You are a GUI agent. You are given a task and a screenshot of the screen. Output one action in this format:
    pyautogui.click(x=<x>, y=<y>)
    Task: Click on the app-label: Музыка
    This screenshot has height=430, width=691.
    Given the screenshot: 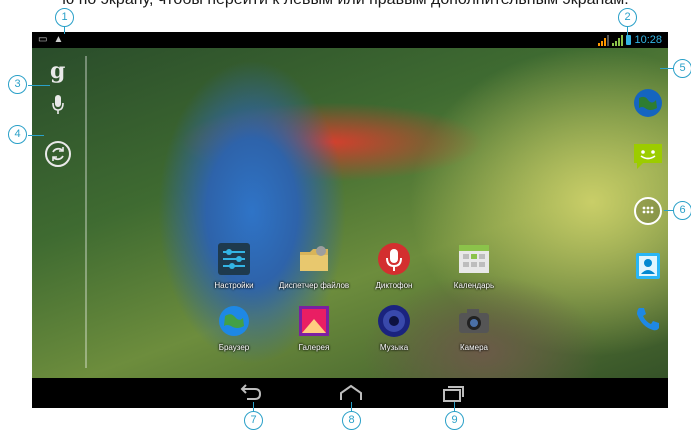 What is the action you would take?
    pyautogui.click(x=394, y=347)
    